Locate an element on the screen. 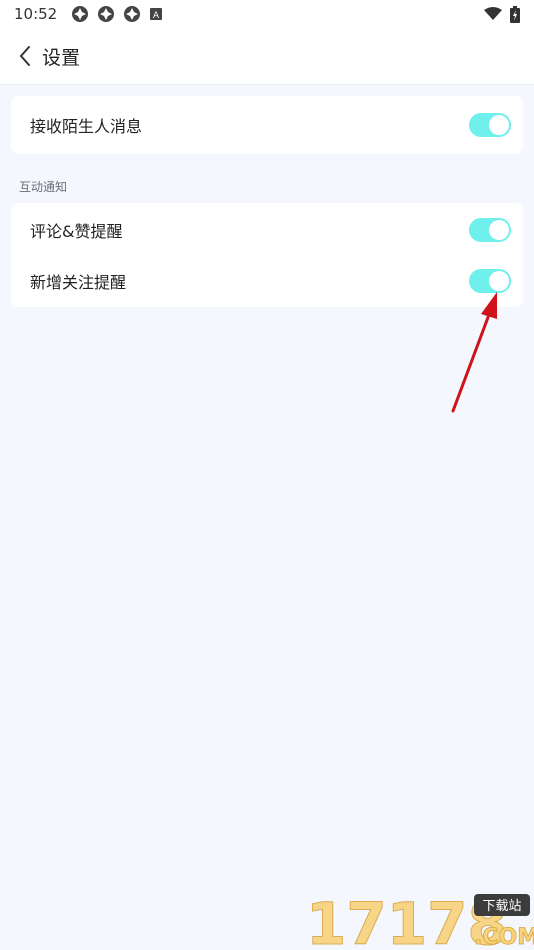 This screenshot has width=534, height=950. watermark-badge: 下载站 is located at coordinates (501, 906).